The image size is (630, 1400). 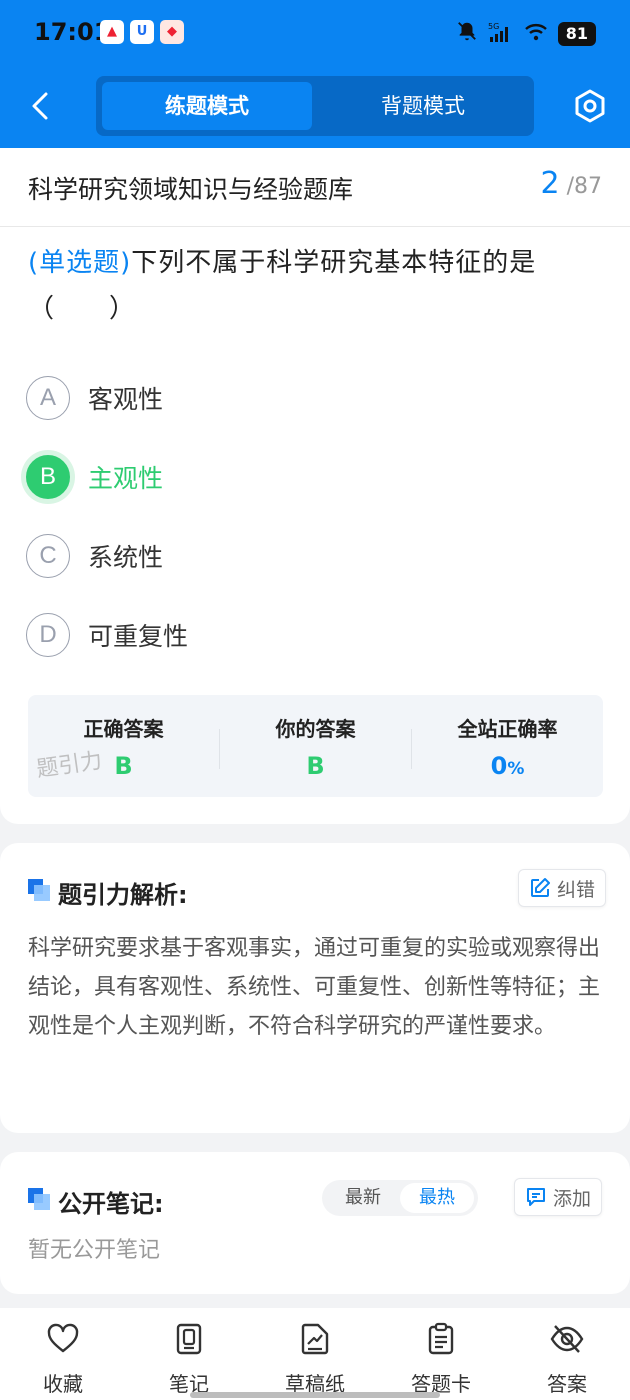 What do you see at coordinates (576, 889) in the screenshot?
I see `report-error-label: 纠错` at bounding box center [576, 889].